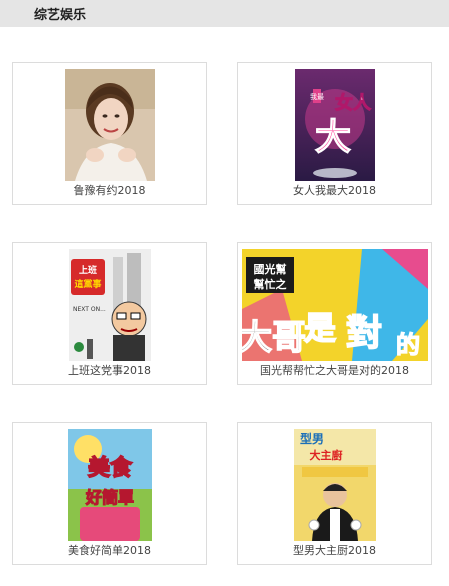 The width and height of the screenshot is (449, 586). Describe the element at coordinates (332, 137) in the screenshot. I see `svg-text: 大` at that location.